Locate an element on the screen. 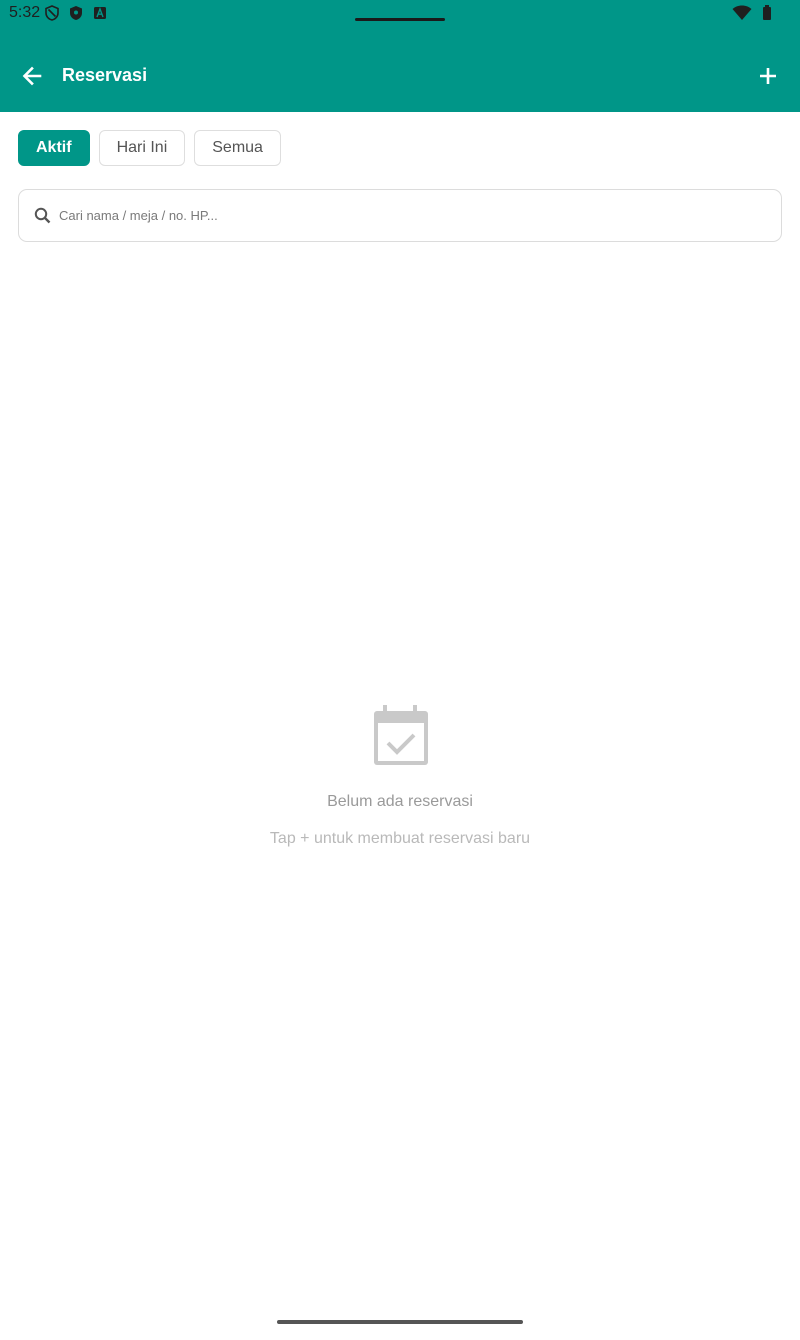 This screenshot has height=1340, width=800. empty-state-title: Belum ada reservasi is located at coordinates (400, 801).